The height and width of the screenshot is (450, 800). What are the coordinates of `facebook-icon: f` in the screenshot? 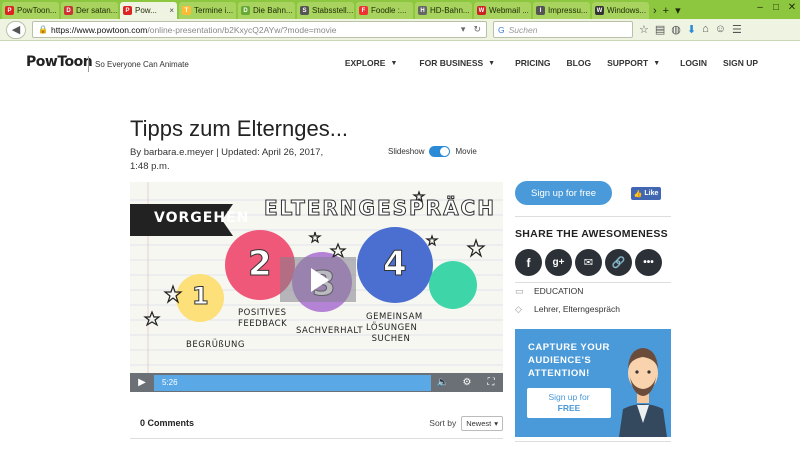 It's located at (528, 262).